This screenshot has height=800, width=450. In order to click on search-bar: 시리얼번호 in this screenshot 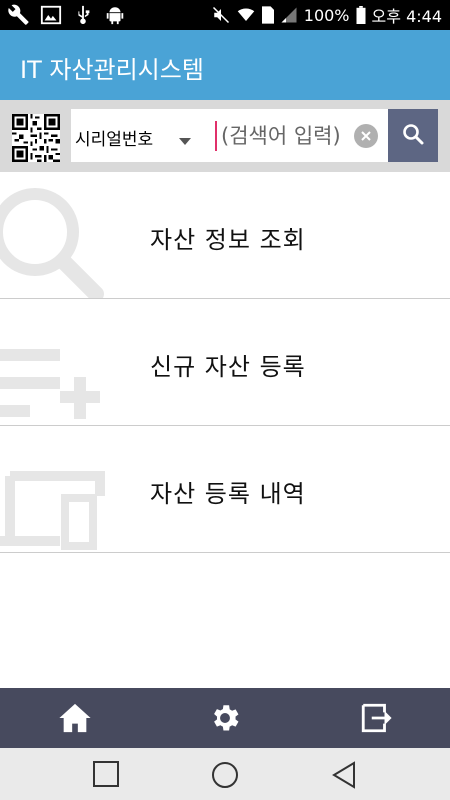, I will do `click(225, 136)`.